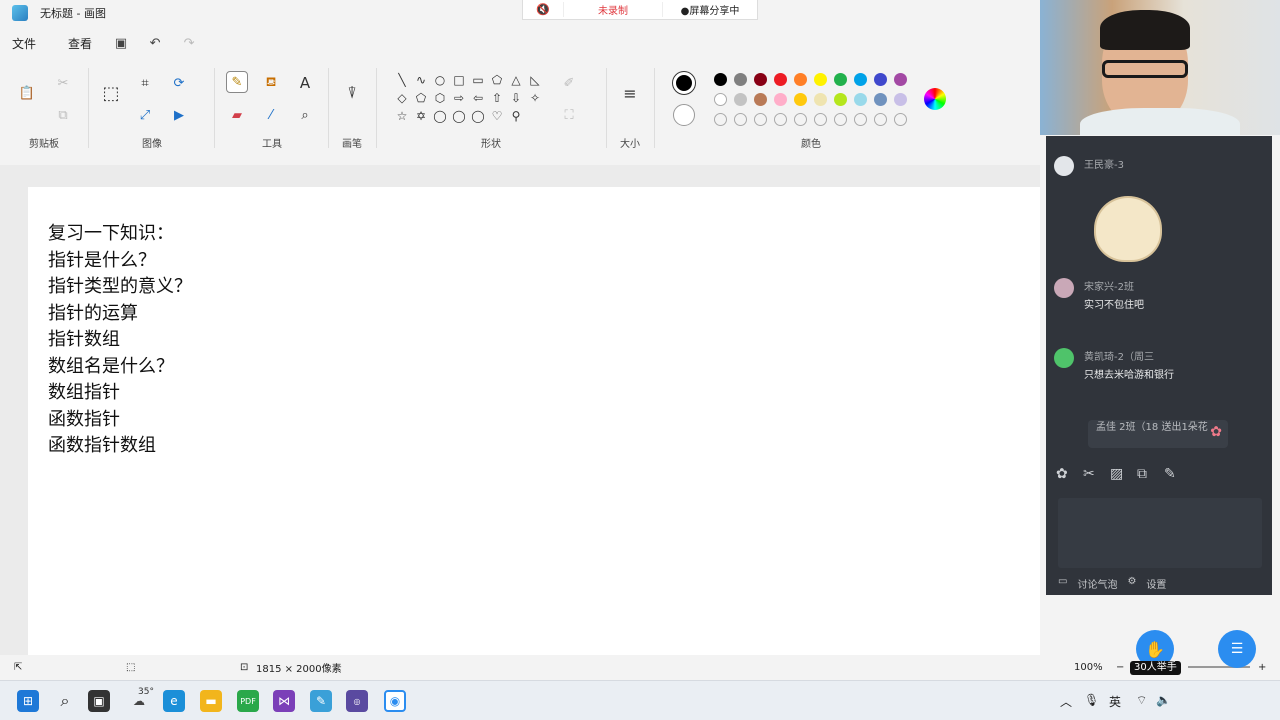 This screenshot has width=1280, height=720. Describe the element at coordinates (1120, 667) in the screenshot. I see `zoom-out-icon: −` at that location.